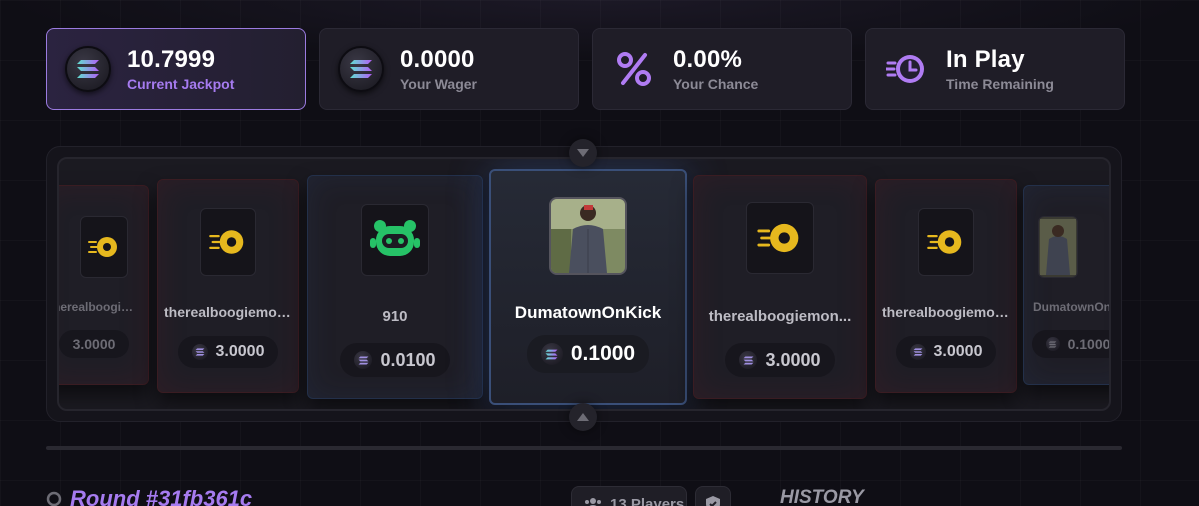  What do you see at coordinates (1067, 285) in the screenshot?
I see `player-card: DumatownOnKick 0.1000` at bounding box center [1067, 285].